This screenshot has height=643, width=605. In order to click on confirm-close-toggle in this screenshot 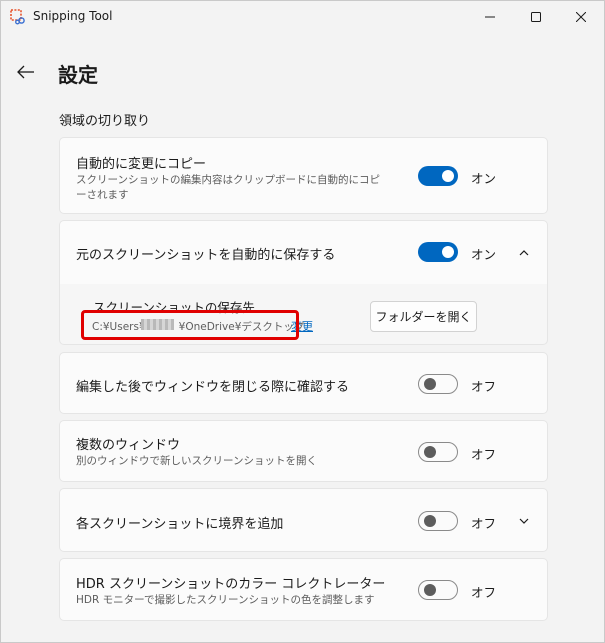, I will do `click(438, 384)`.